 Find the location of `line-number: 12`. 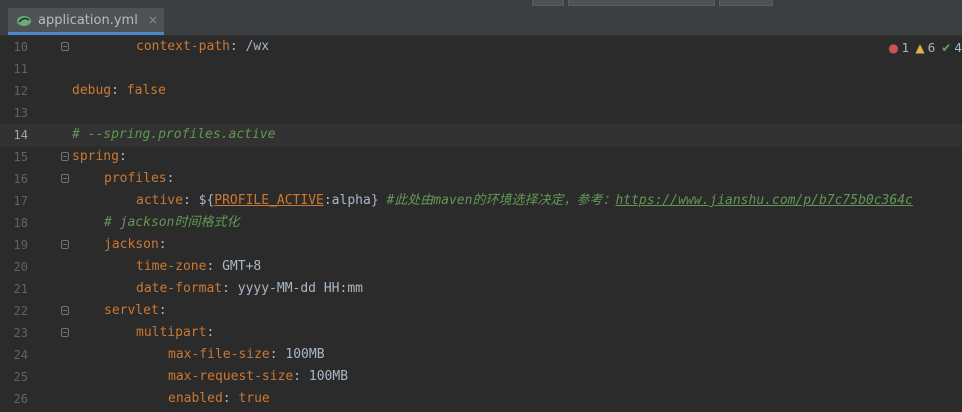

line-number: 12 is located at coordinates (20, 91).